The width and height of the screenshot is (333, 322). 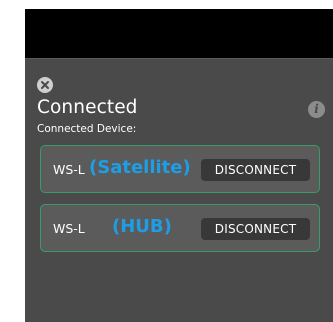 I want to click on close-glyph, so click(x=45, y=85).